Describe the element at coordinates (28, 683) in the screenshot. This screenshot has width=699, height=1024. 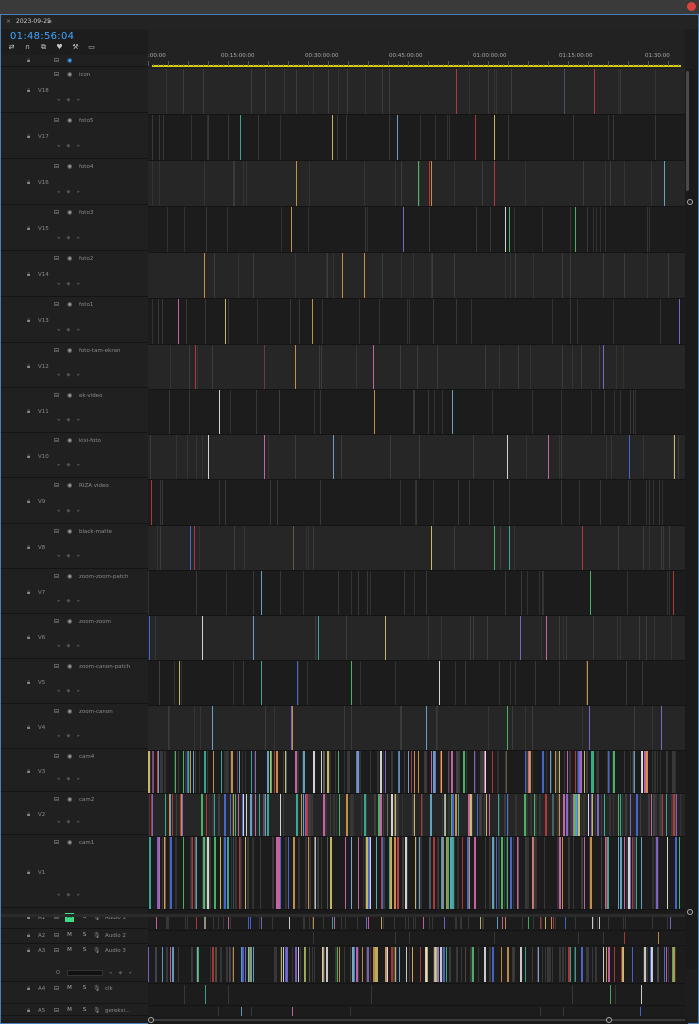
I see `lock-icon: 🔒︎` at that location.